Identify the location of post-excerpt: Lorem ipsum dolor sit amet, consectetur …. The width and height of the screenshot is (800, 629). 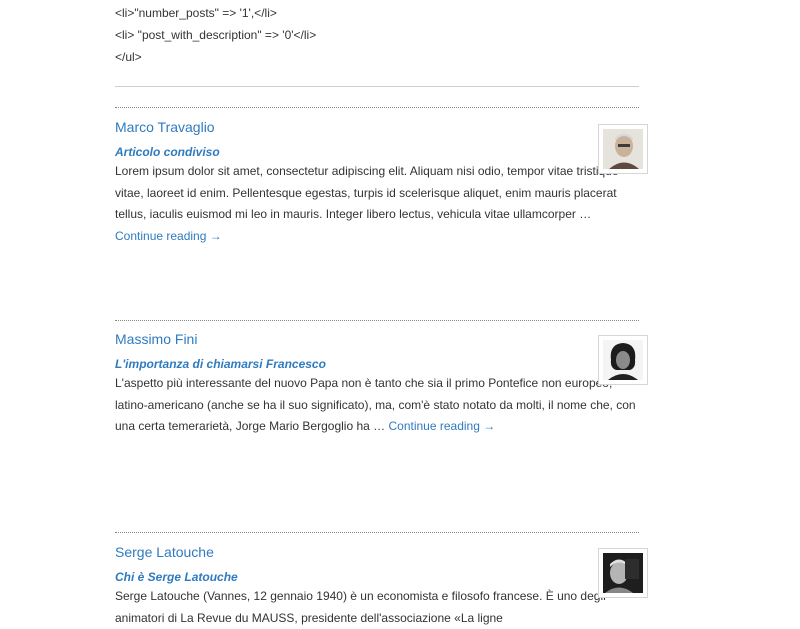
(377, 204).